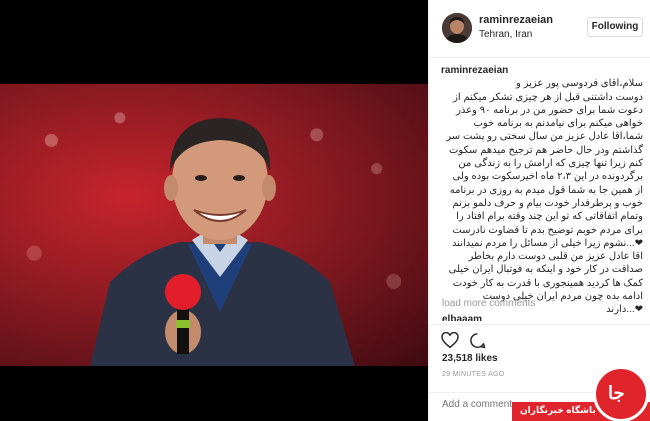 This screenshot has height=421, width=650. Describe the element at coordinates (616, 393) in the screenshot. I see `watermark-logo-text: جا` at that location.